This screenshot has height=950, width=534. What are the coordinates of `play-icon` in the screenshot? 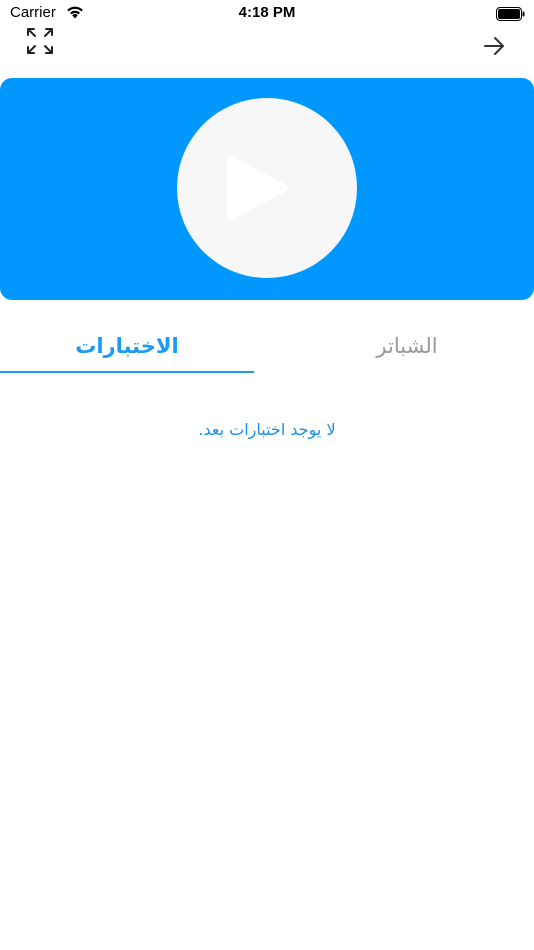 It's located at (257, 188).